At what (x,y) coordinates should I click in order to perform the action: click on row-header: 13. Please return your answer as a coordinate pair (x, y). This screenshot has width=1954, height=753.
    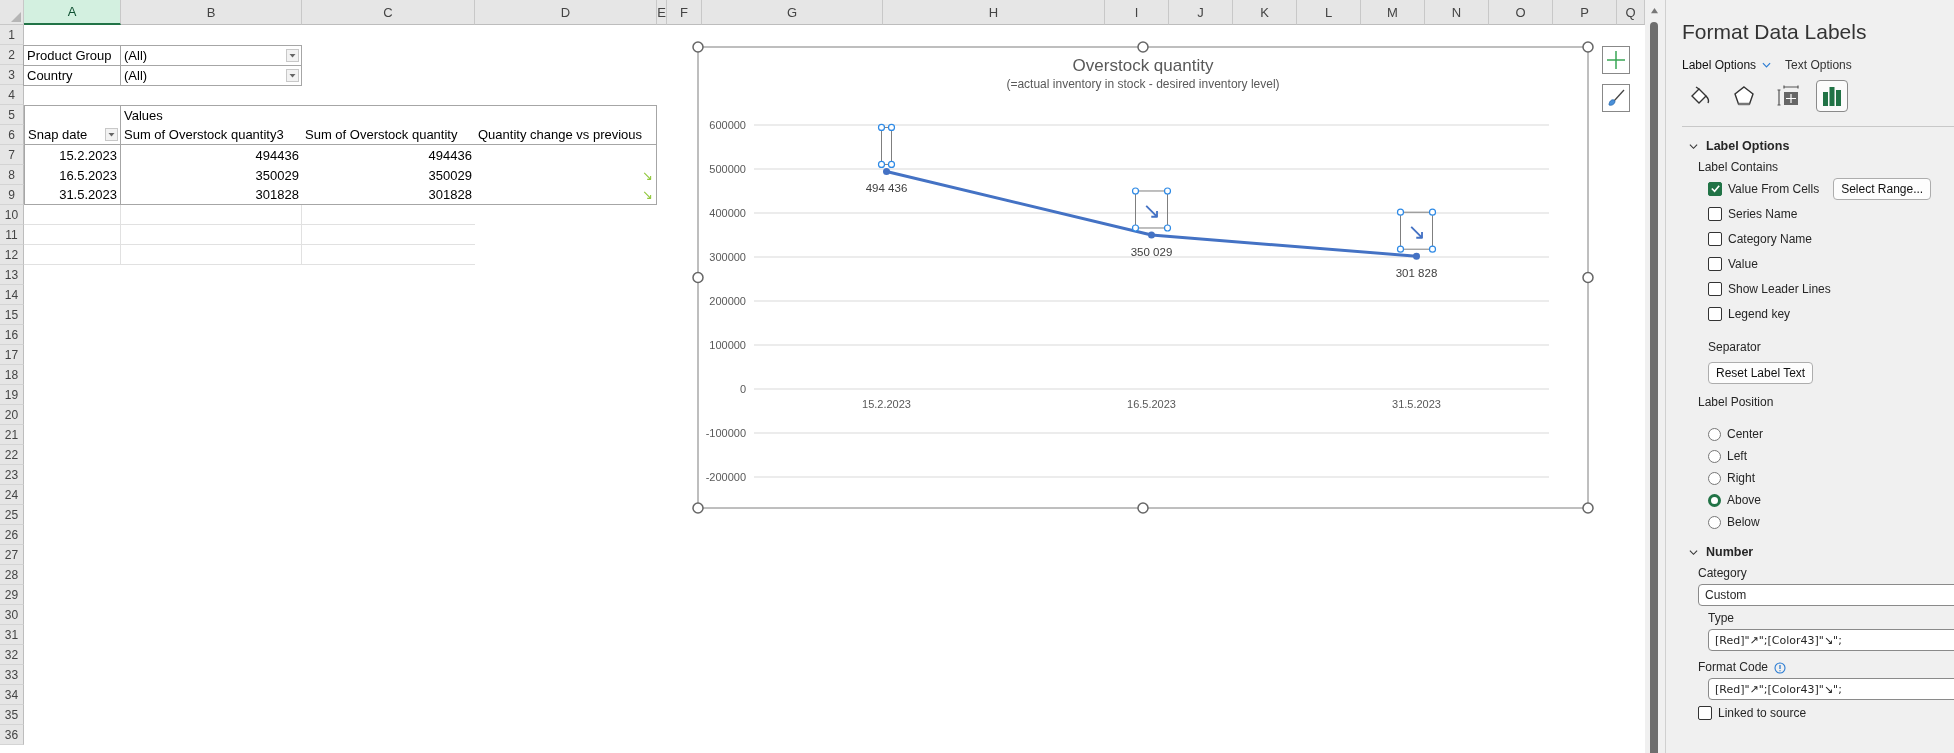
    Looking at the image, I should click on (12, 275).